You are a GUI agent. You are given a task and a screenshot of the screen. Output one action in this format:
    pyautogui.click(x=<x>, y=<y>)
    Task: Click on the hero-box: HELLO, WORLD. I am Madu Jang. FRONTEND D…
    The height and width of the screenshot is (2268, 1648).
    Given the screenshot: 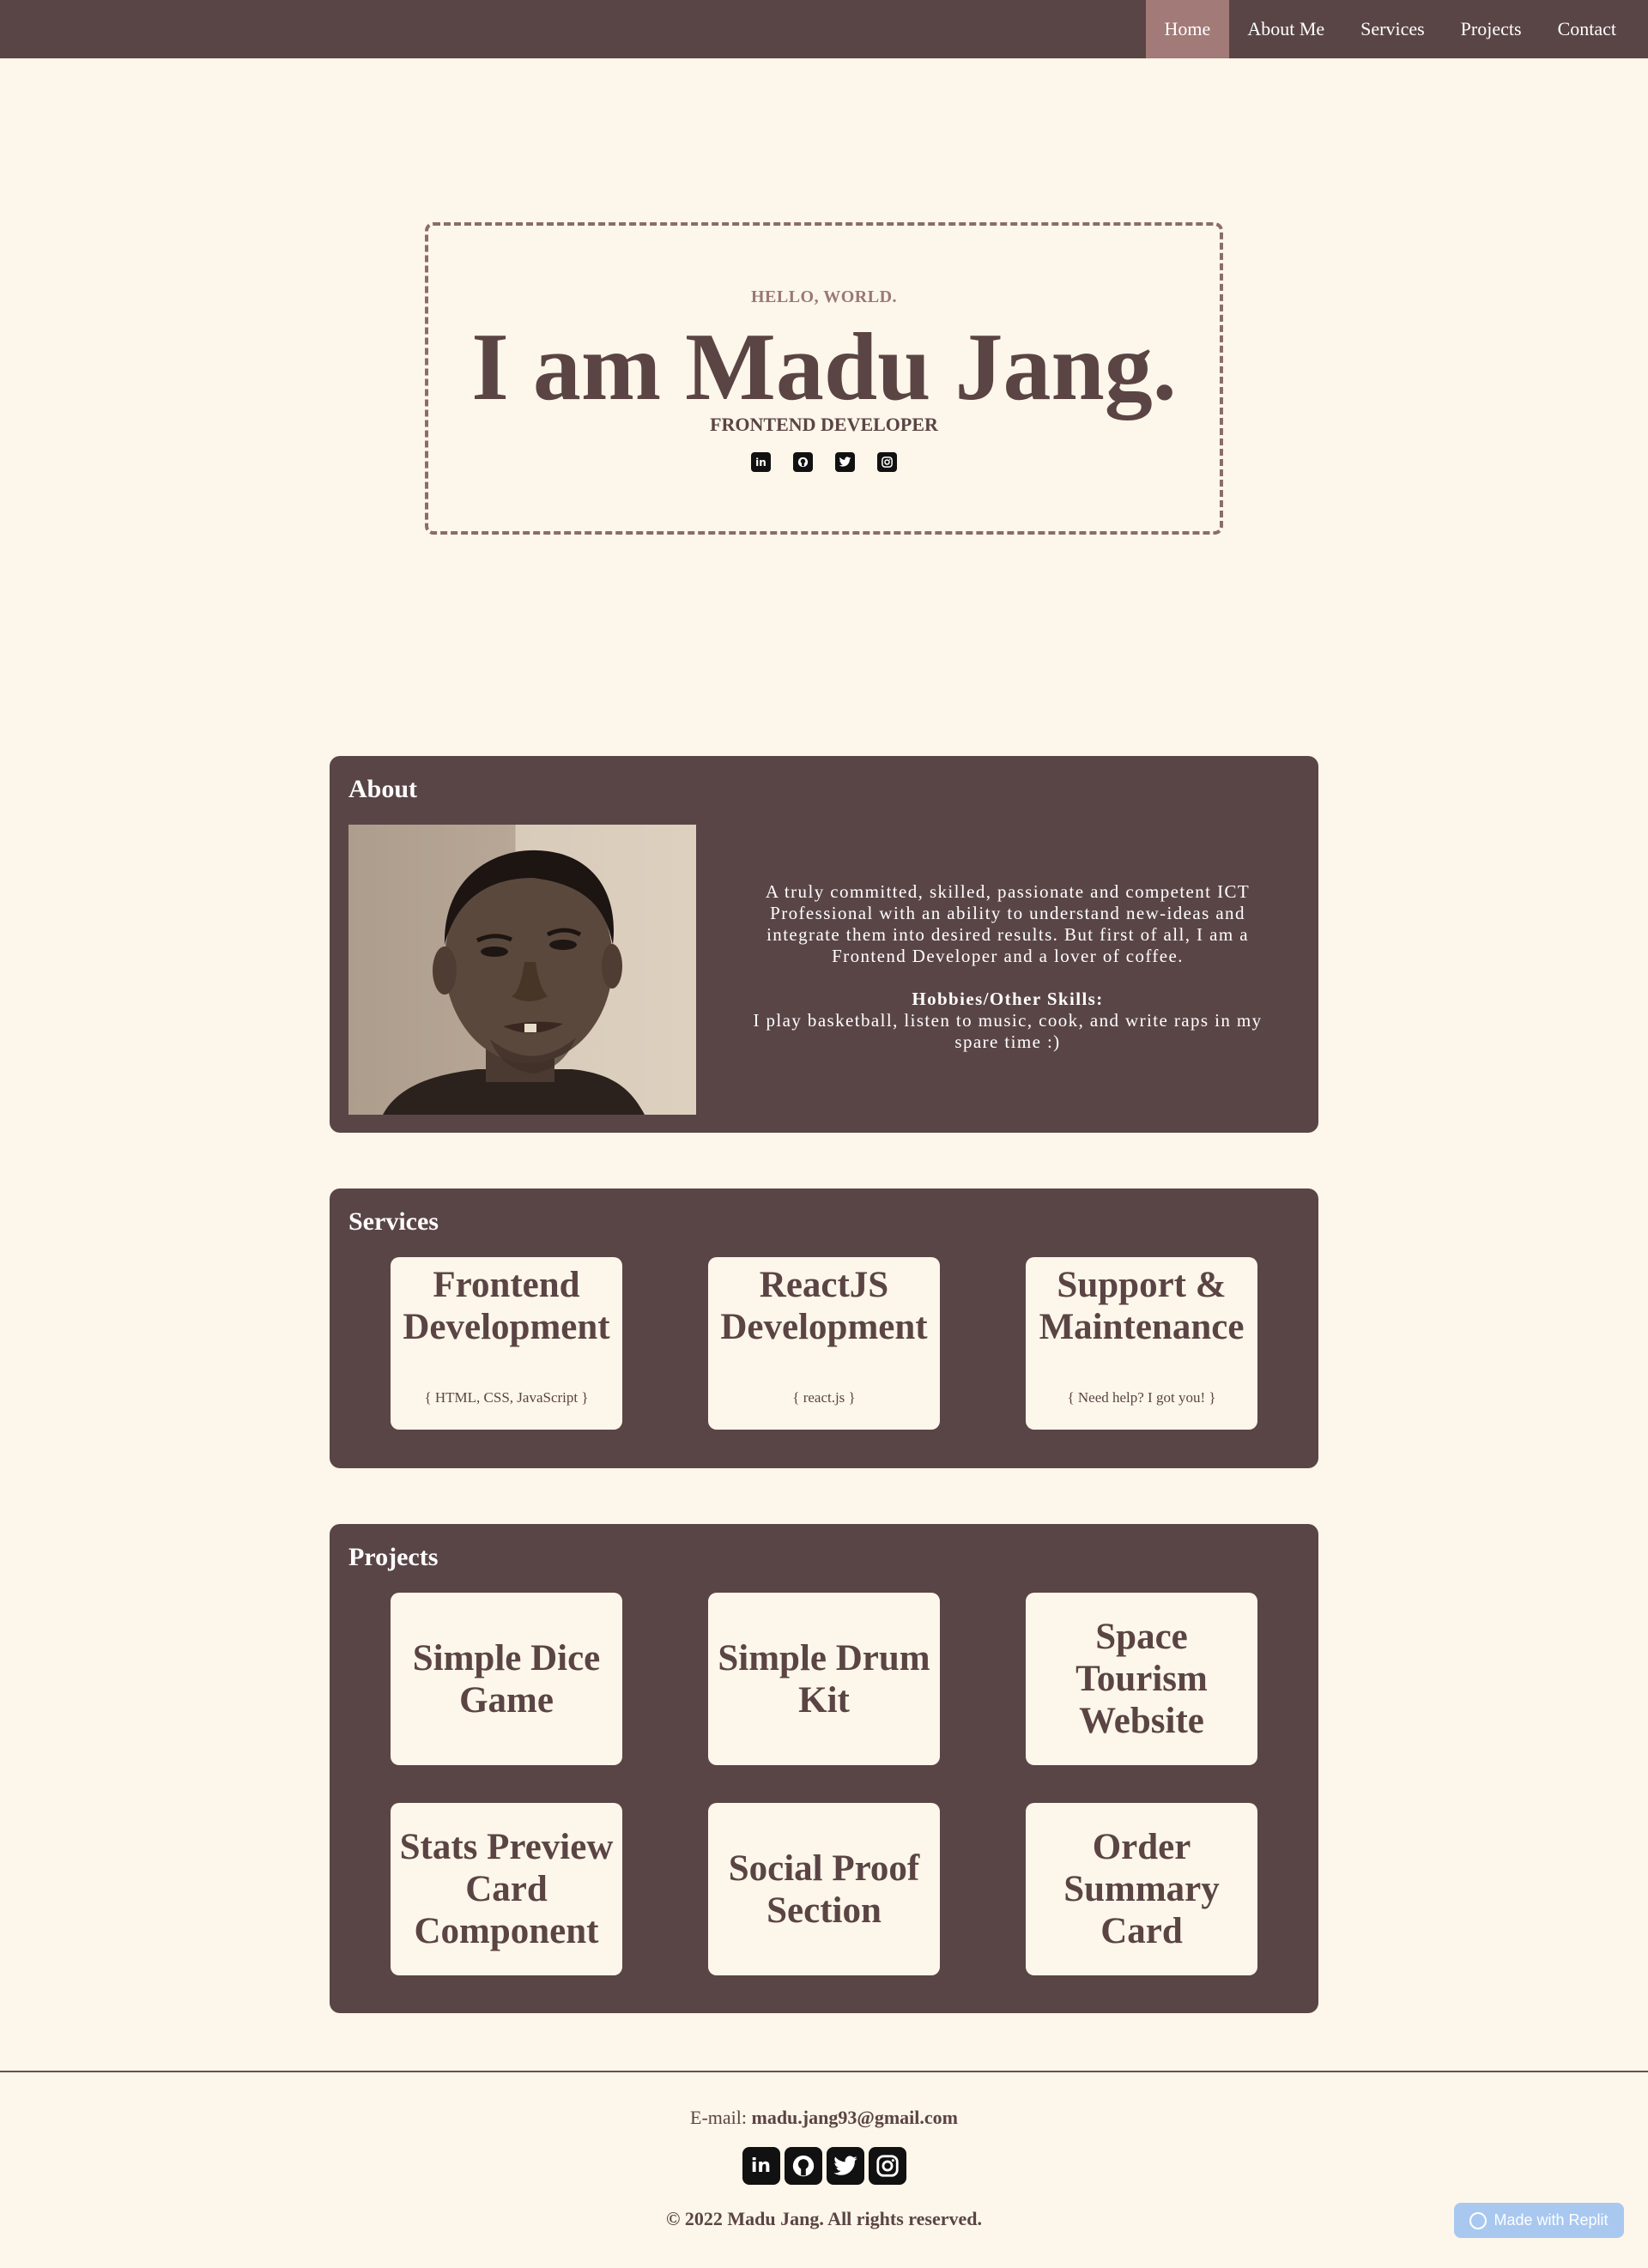 What is the action you would take?
    pyautogui.click(x=824, y=378)
    